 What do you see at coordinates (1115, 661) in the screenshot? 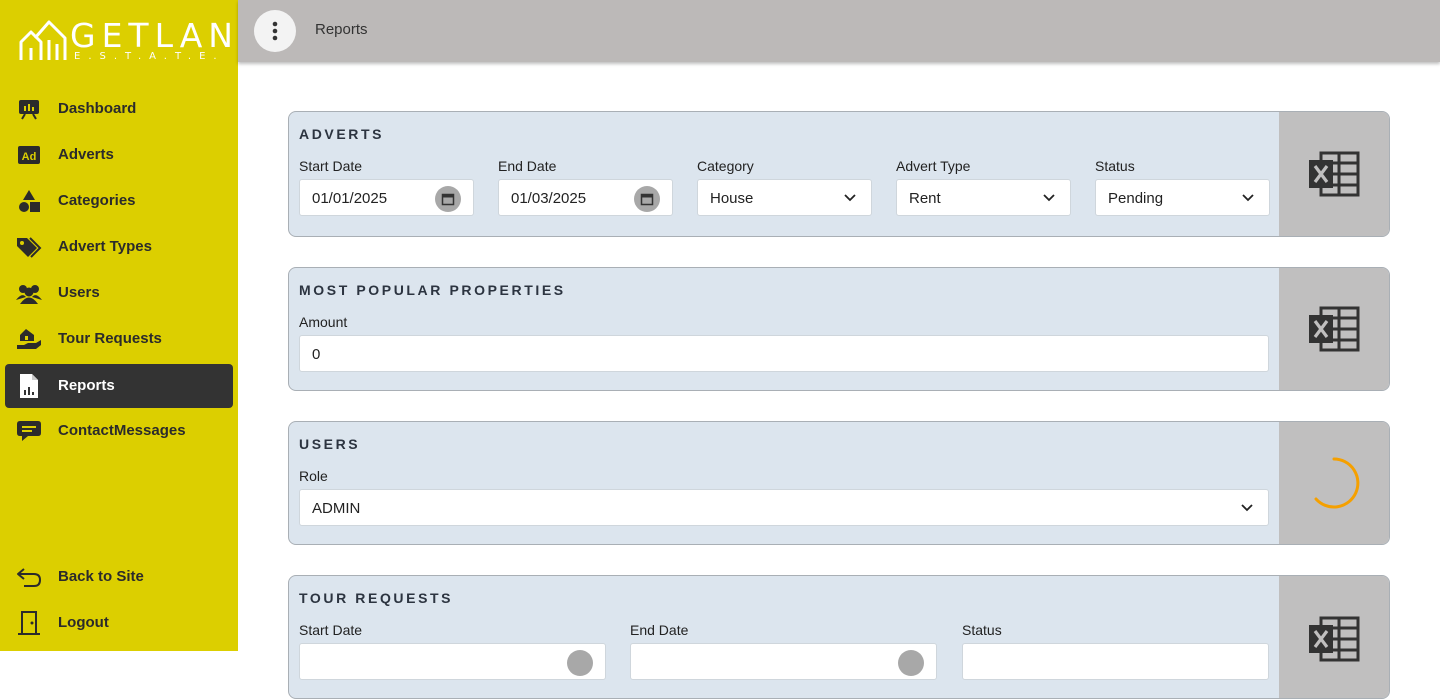
I see `status-select` at bounding box center [1115, 661].